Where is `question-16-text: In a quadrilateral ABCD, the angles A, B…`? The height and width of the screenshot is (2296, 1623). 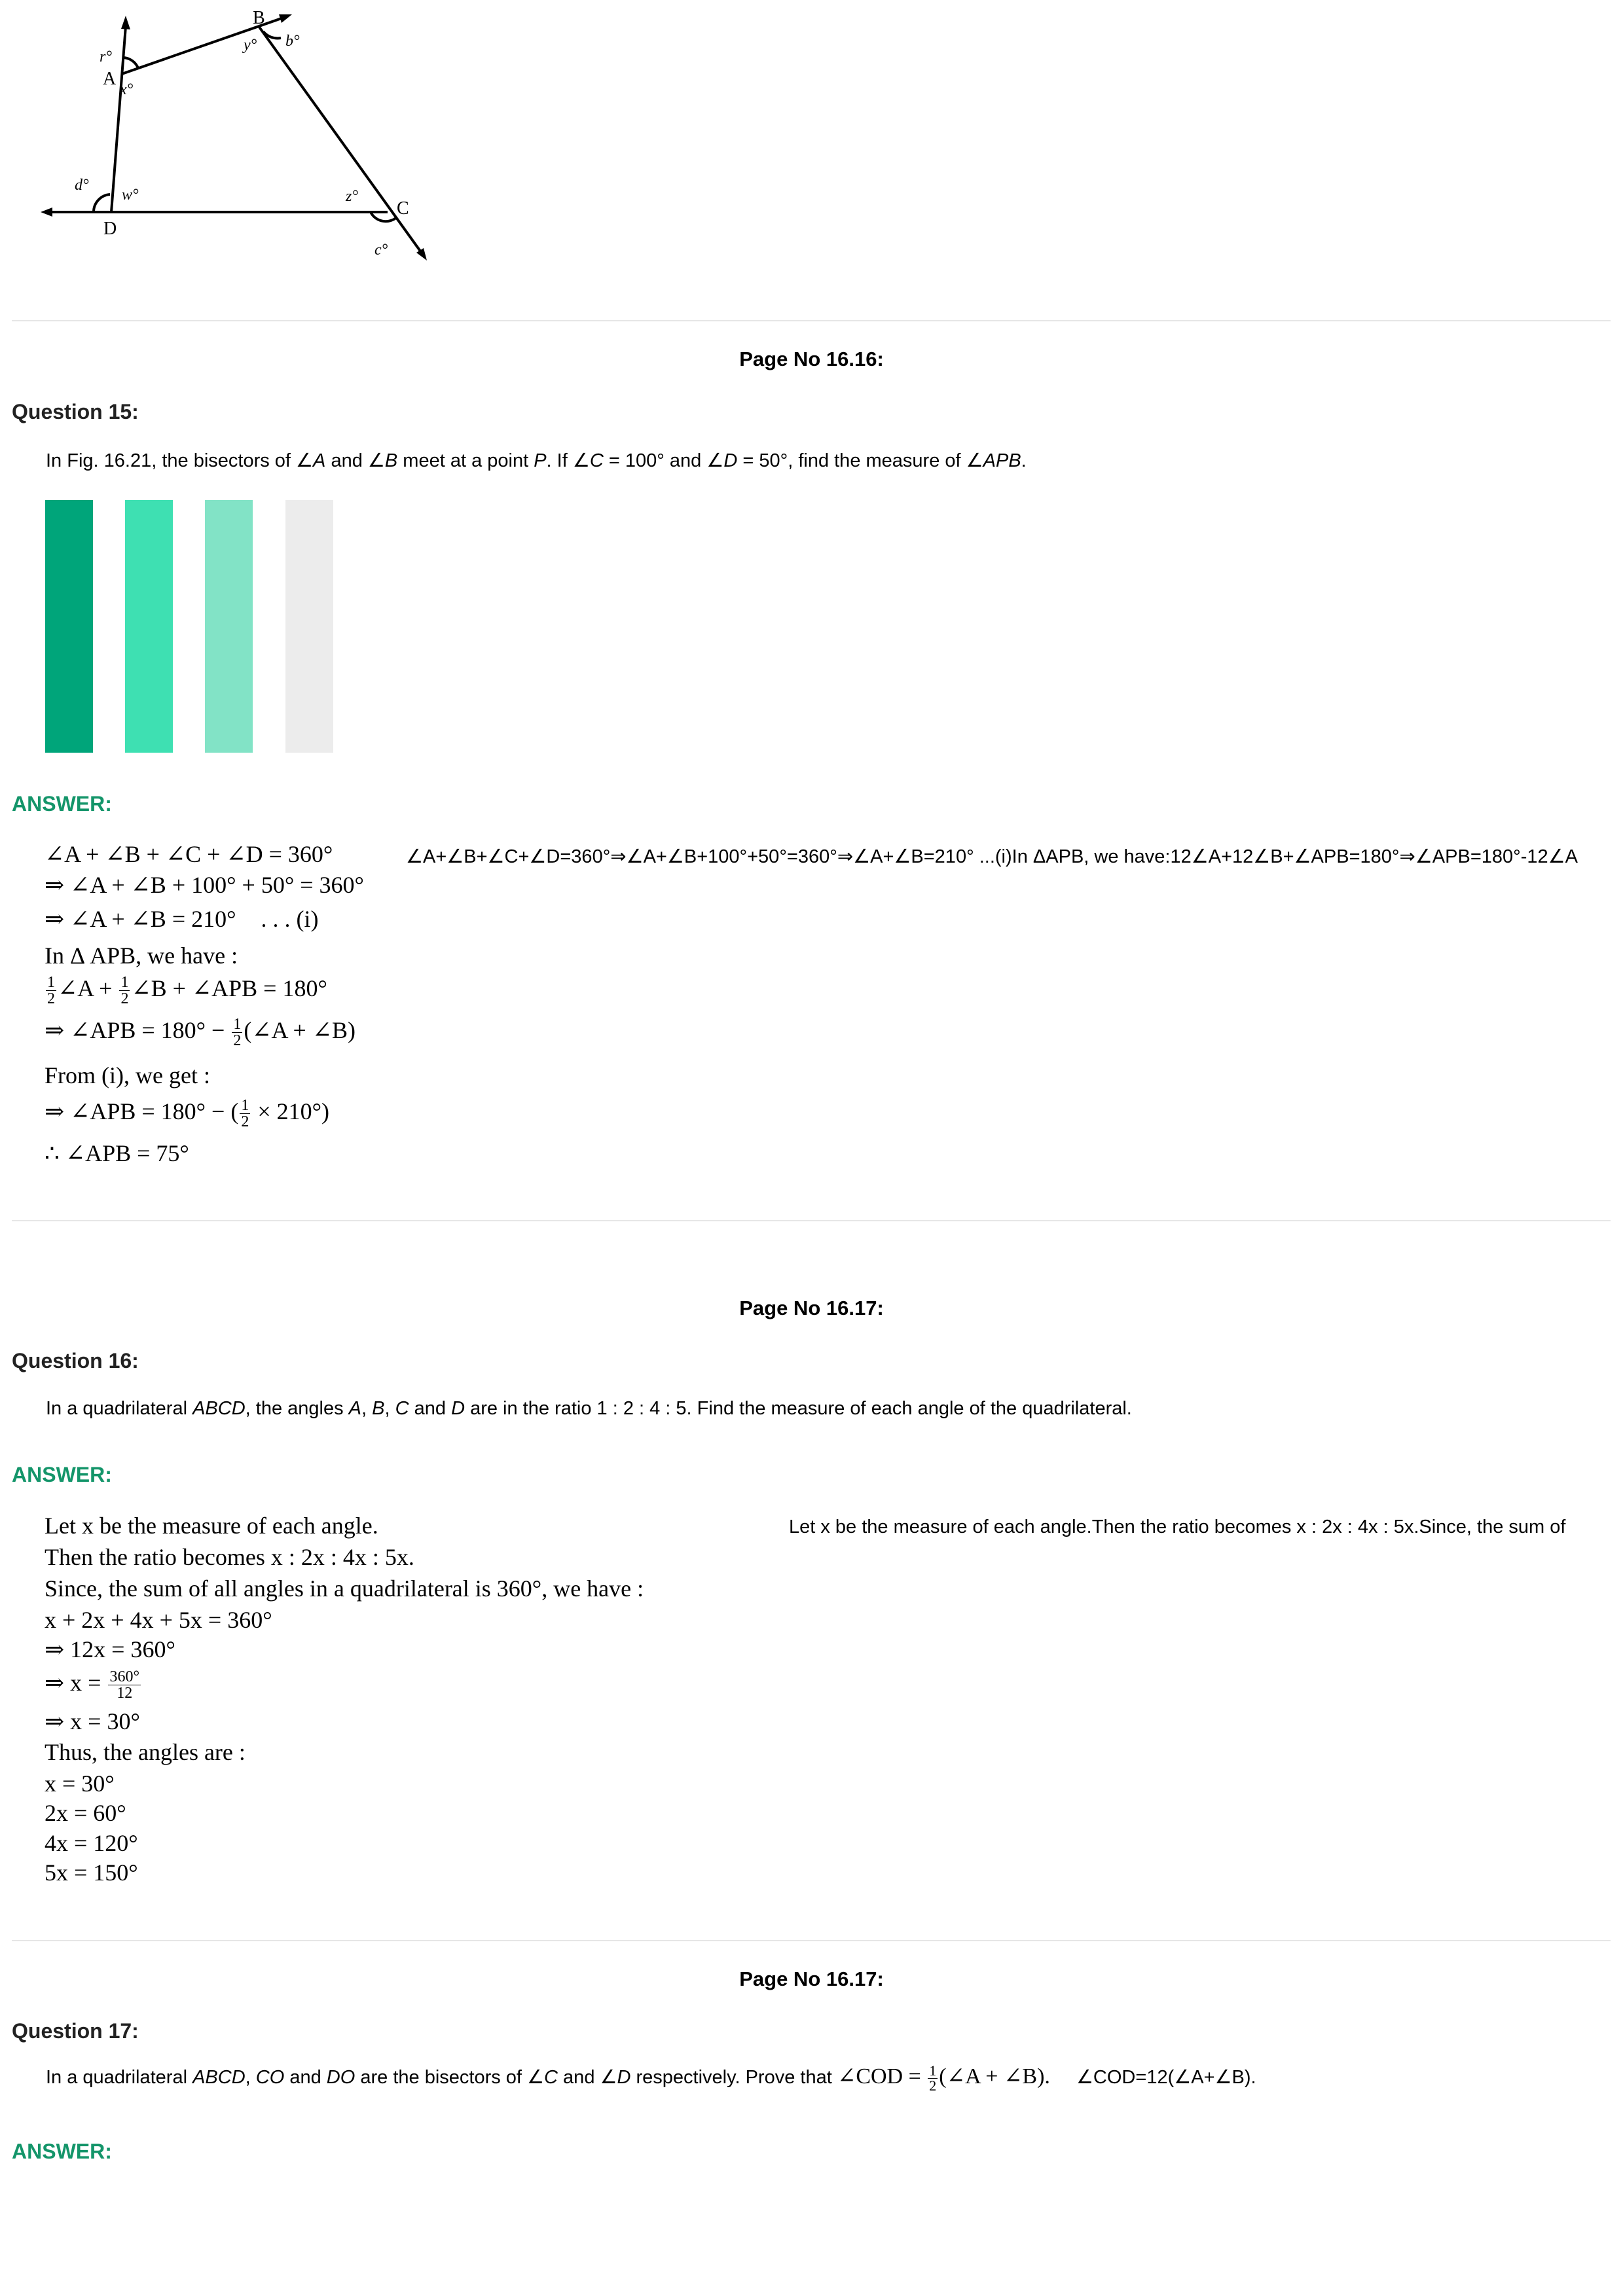 question-16-text: In a quadrilateral ABCD, the angles A, B… is located at coordinates (589, 1408).